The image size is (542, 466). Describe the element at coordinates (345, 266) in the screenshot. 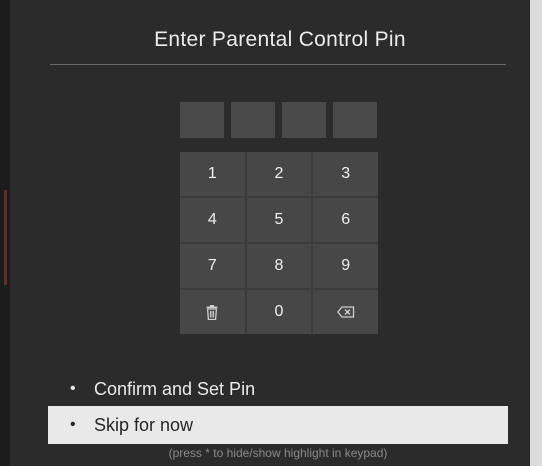

I see `key-9: 9` at that location.